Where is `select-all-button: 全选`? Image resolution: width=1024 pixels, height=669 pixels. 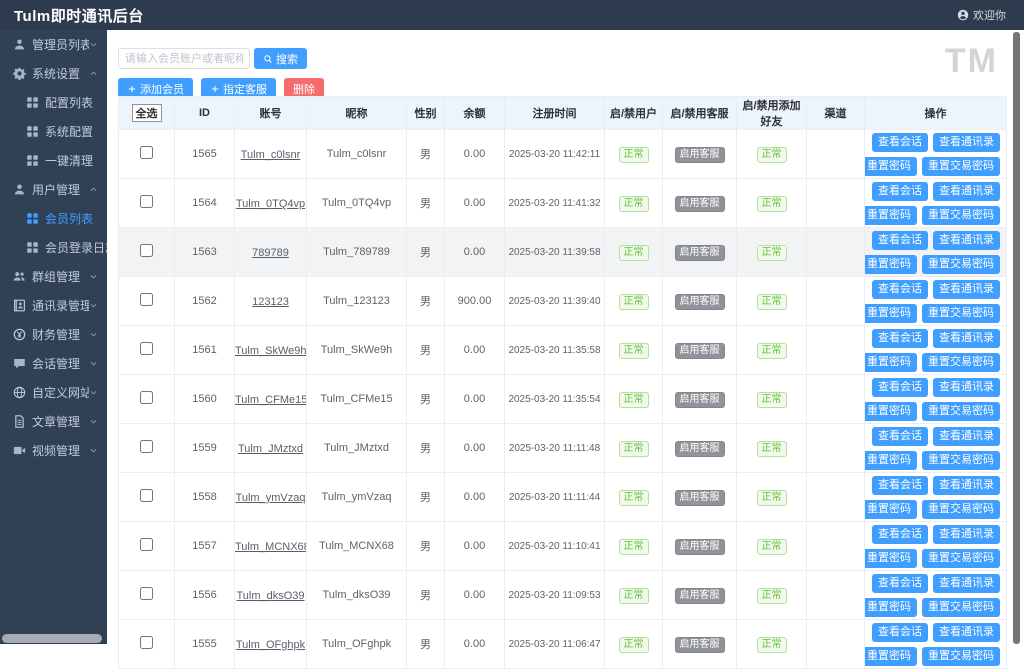
select-all-button: 全选 is located at coordinates (147, 113).